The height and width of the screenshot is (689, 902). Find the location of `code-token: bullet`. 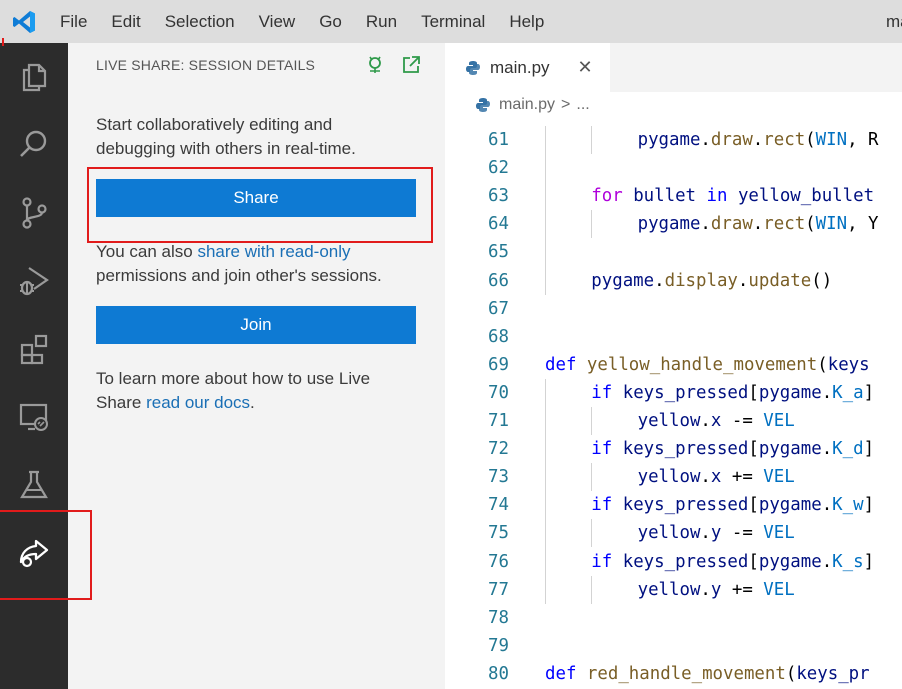

code-token: bullet is located at coordinates (665, 196).